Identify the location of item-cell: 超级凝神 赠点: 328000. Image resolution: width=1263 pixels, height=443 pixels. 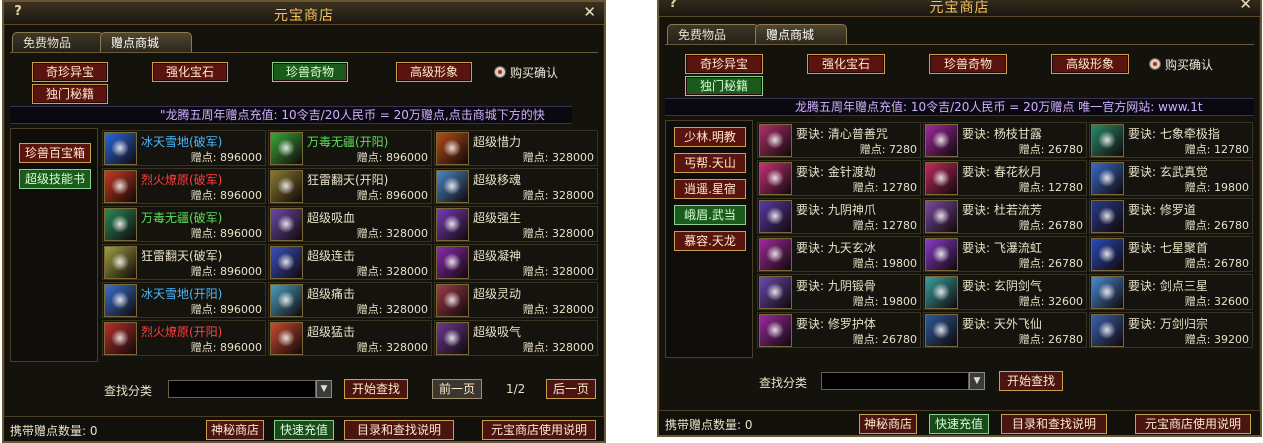
(516, 262).